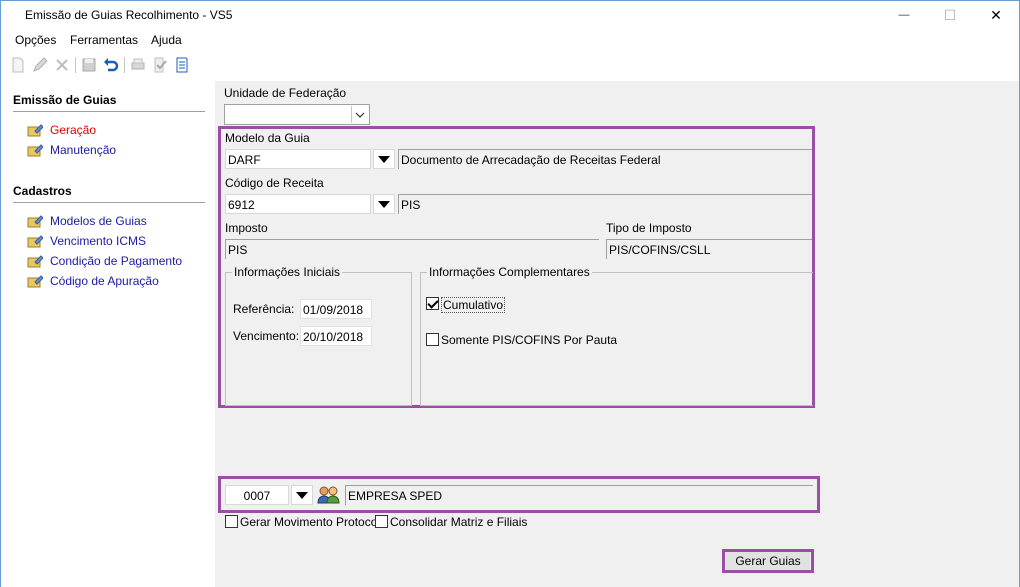  Describe the element at coordinates (231, 521) in the screenshot. I see `gerar-movimento-checkbox` at that location.